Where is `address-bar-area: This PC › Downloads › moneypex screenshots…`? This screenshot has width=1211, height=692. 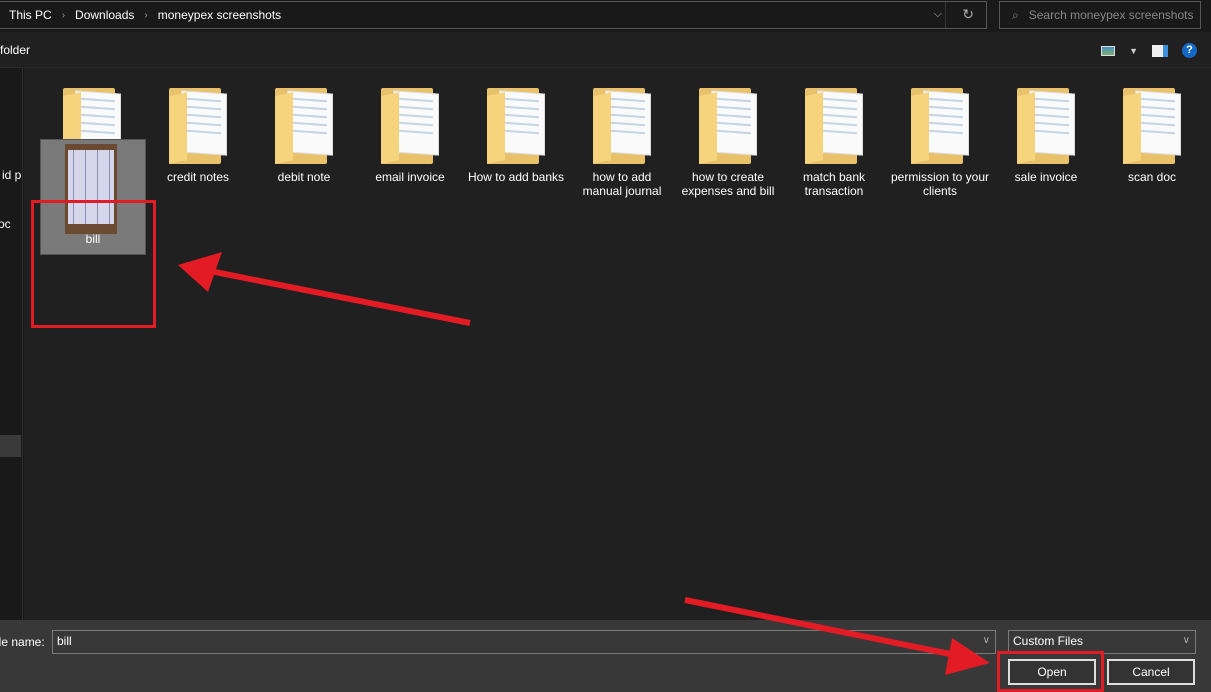 address-bar-area: This PC › Downloads › moneypex screenshots… is located at coordinates (605, 16).